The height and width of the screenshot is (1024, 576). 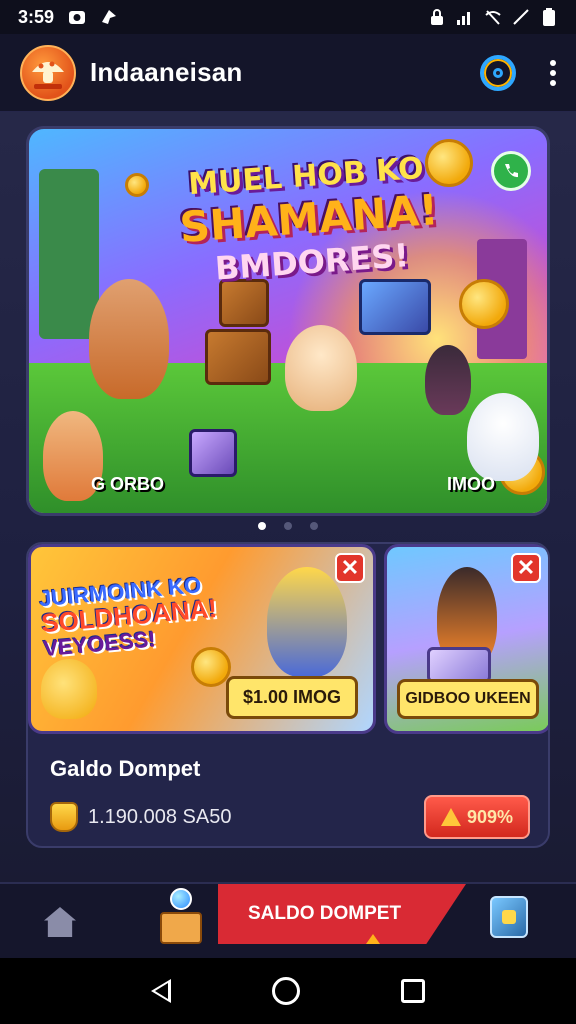 I want to click on system-nav-bar, so click(x=288, y=991).